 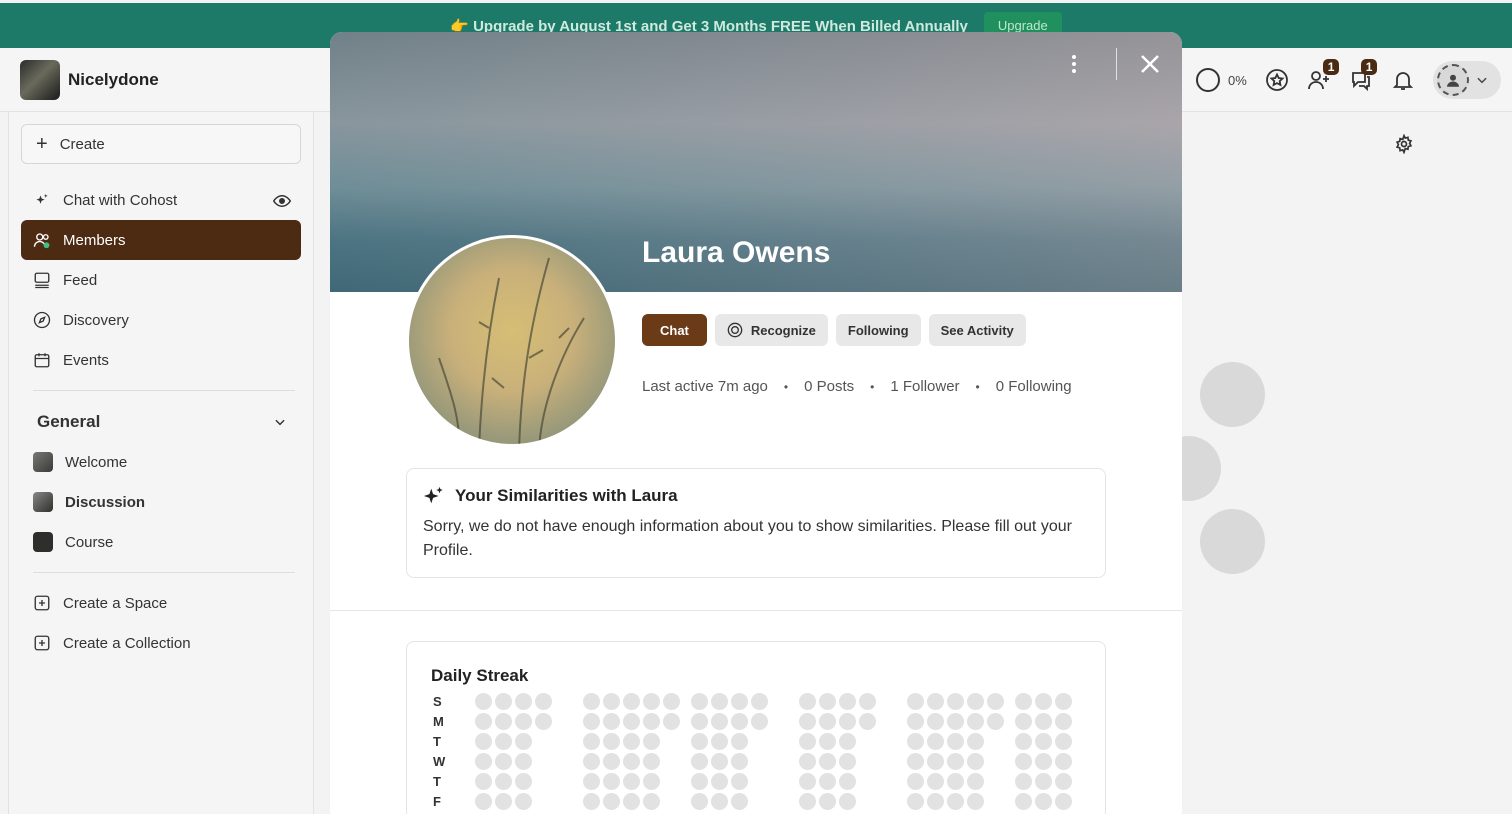 I want to click on create-collection-button: Create a Collection, so click(x=161, y=643).